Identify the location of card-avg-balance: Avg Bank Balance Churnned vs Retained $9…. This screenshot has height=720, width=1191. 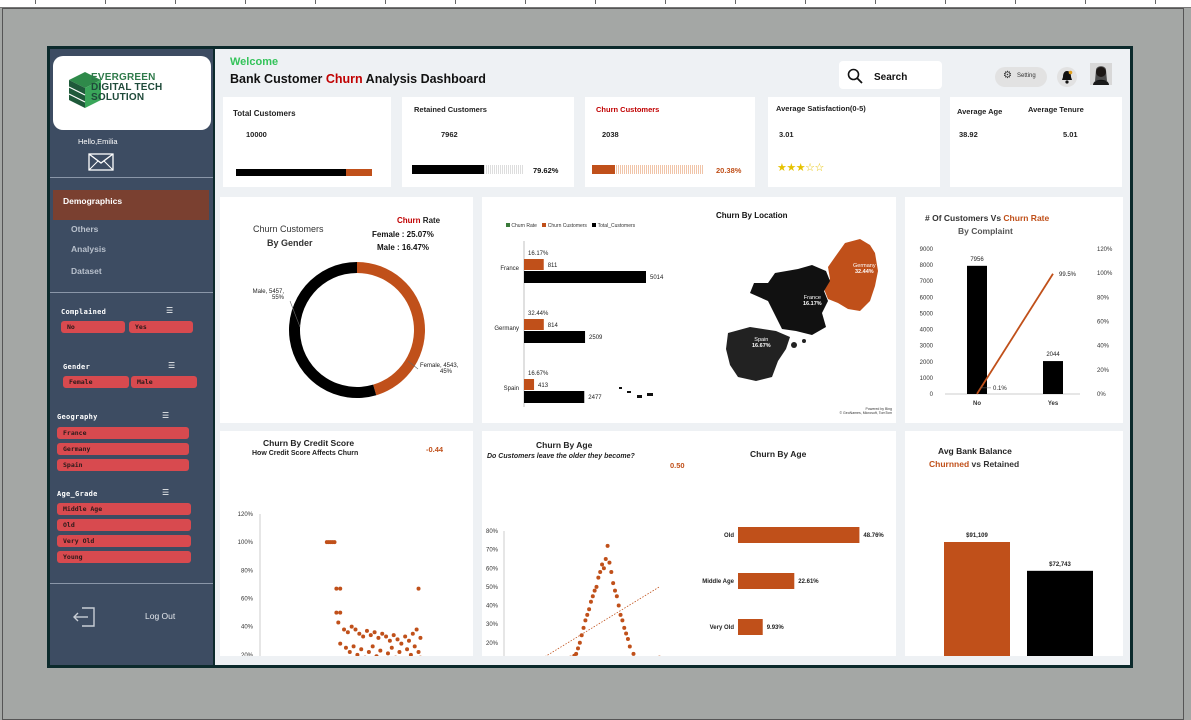
(1014, 543).